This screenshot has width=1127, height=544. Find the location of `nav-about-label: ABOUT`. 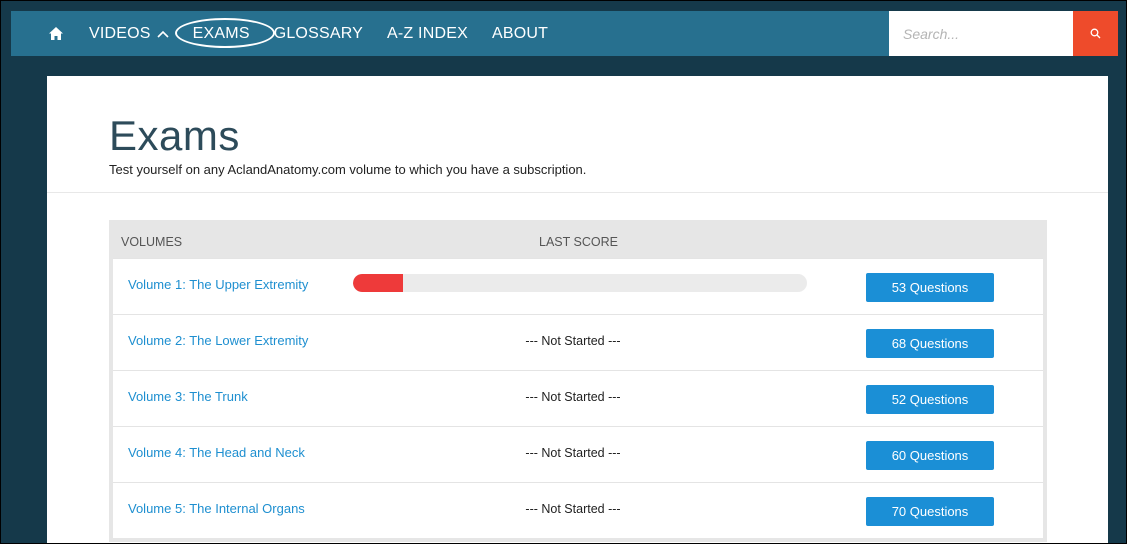

nav-about-label: ABOUT is located at coordinates (520, 33).